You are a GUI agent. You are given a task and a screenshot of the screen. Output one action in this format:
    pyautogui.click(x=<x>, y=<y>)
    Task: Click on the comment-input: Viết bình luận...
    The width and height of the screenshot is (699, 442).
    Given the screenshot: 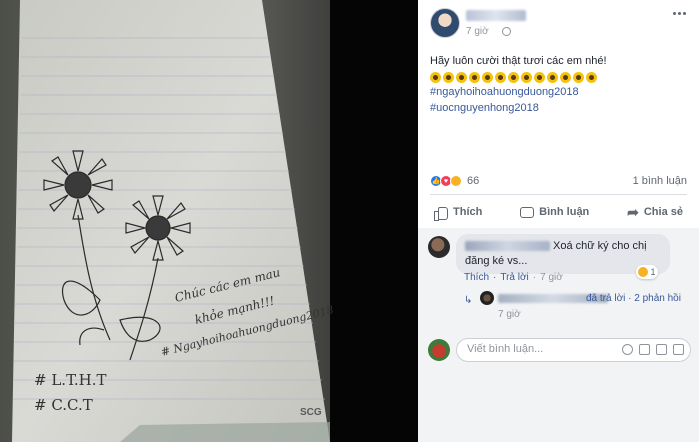 What is the action you would take?
    pyautogui.click(x=573, y=350)
    